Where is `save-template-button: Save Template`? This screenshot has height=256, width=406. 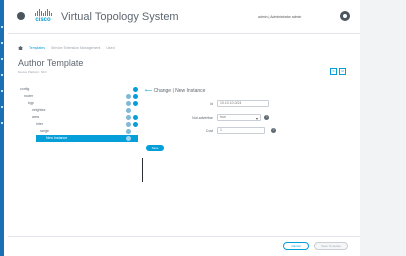 save-template-button: Save Template is located at coordinates (331, 246).